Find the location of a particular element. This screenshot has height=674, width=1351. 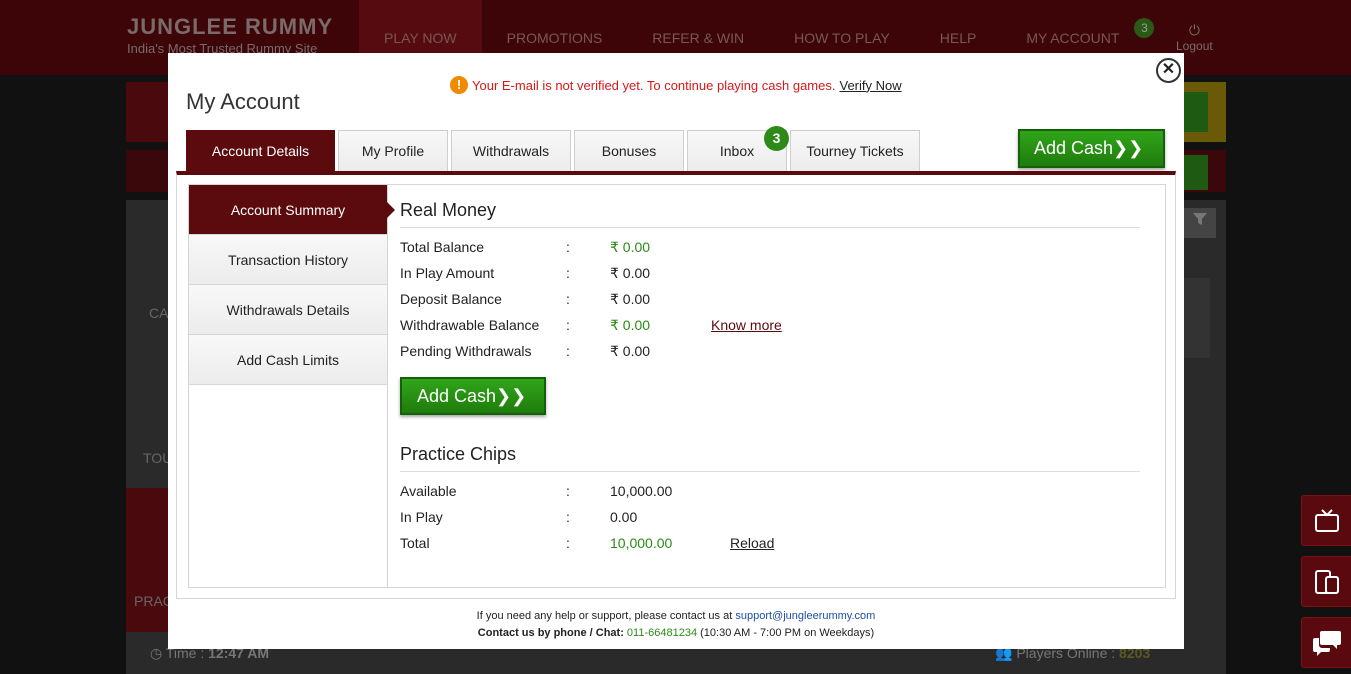

in-play-chips-value: 0.00 is located at coordinates (624, 517).